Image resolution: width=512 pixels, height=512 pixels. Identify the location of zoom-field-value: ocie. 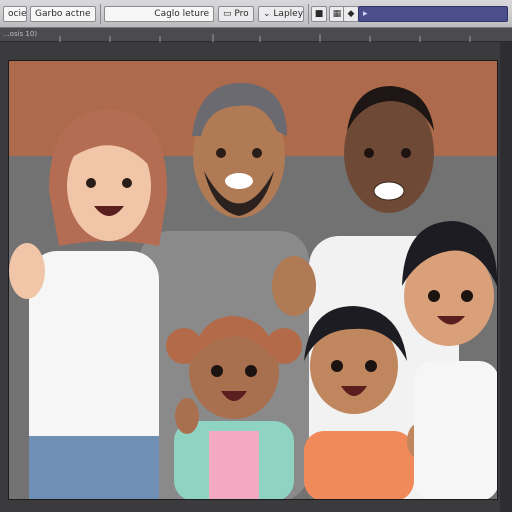
(17, 14).